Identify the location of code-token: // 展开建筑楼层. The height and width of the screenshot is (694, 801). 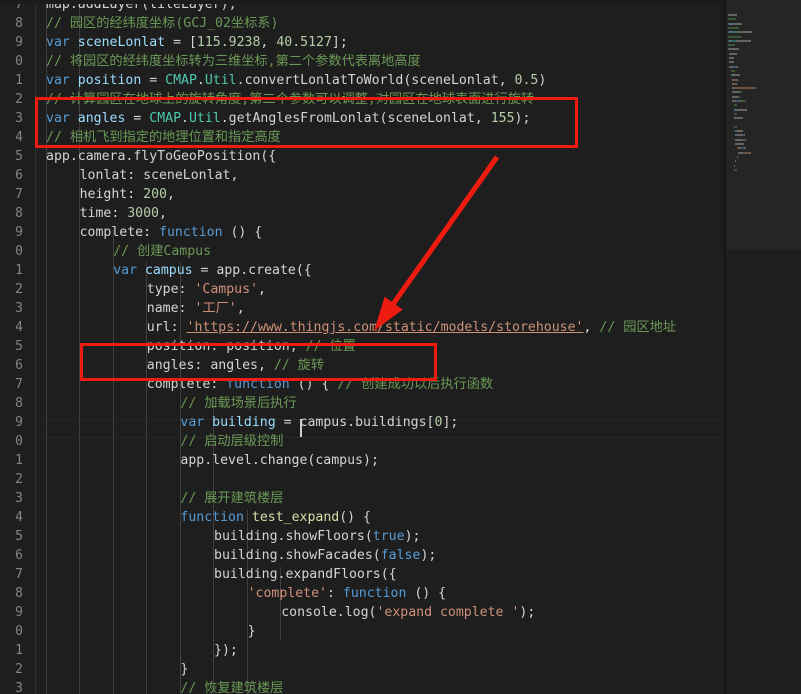
(232, 498).